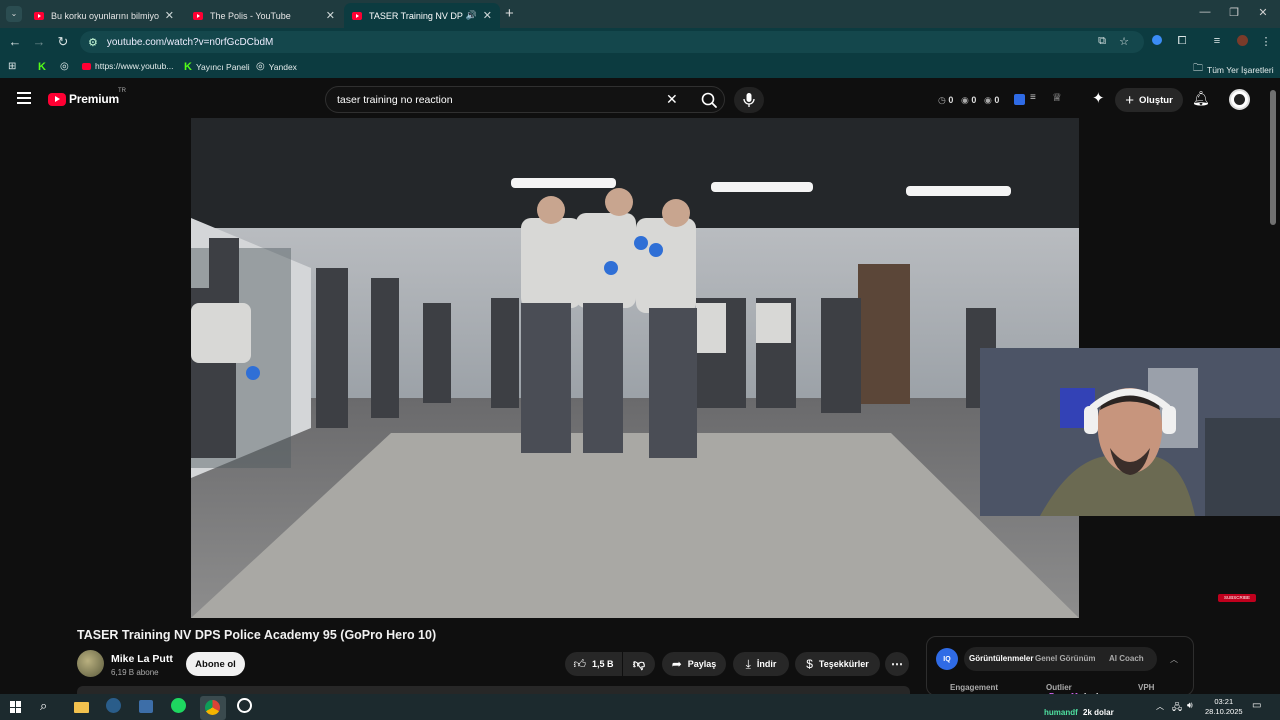 The image size is (1280, 720). Describe the element at coordinates (947, 659) in the screenshot. I see `vidiq-logo-icon: IQ` at that location.